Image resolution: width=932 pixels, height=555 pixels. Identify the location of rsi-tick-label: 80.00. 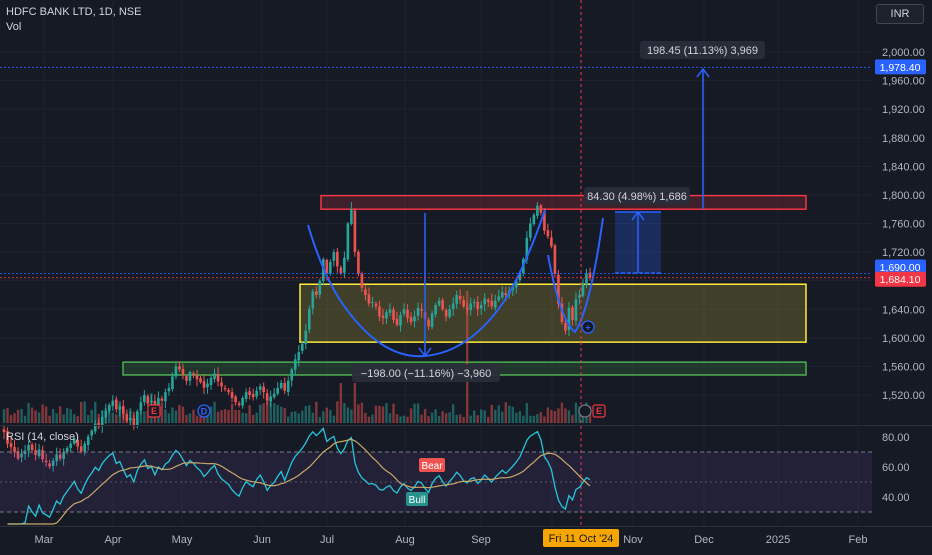
(896, 438).